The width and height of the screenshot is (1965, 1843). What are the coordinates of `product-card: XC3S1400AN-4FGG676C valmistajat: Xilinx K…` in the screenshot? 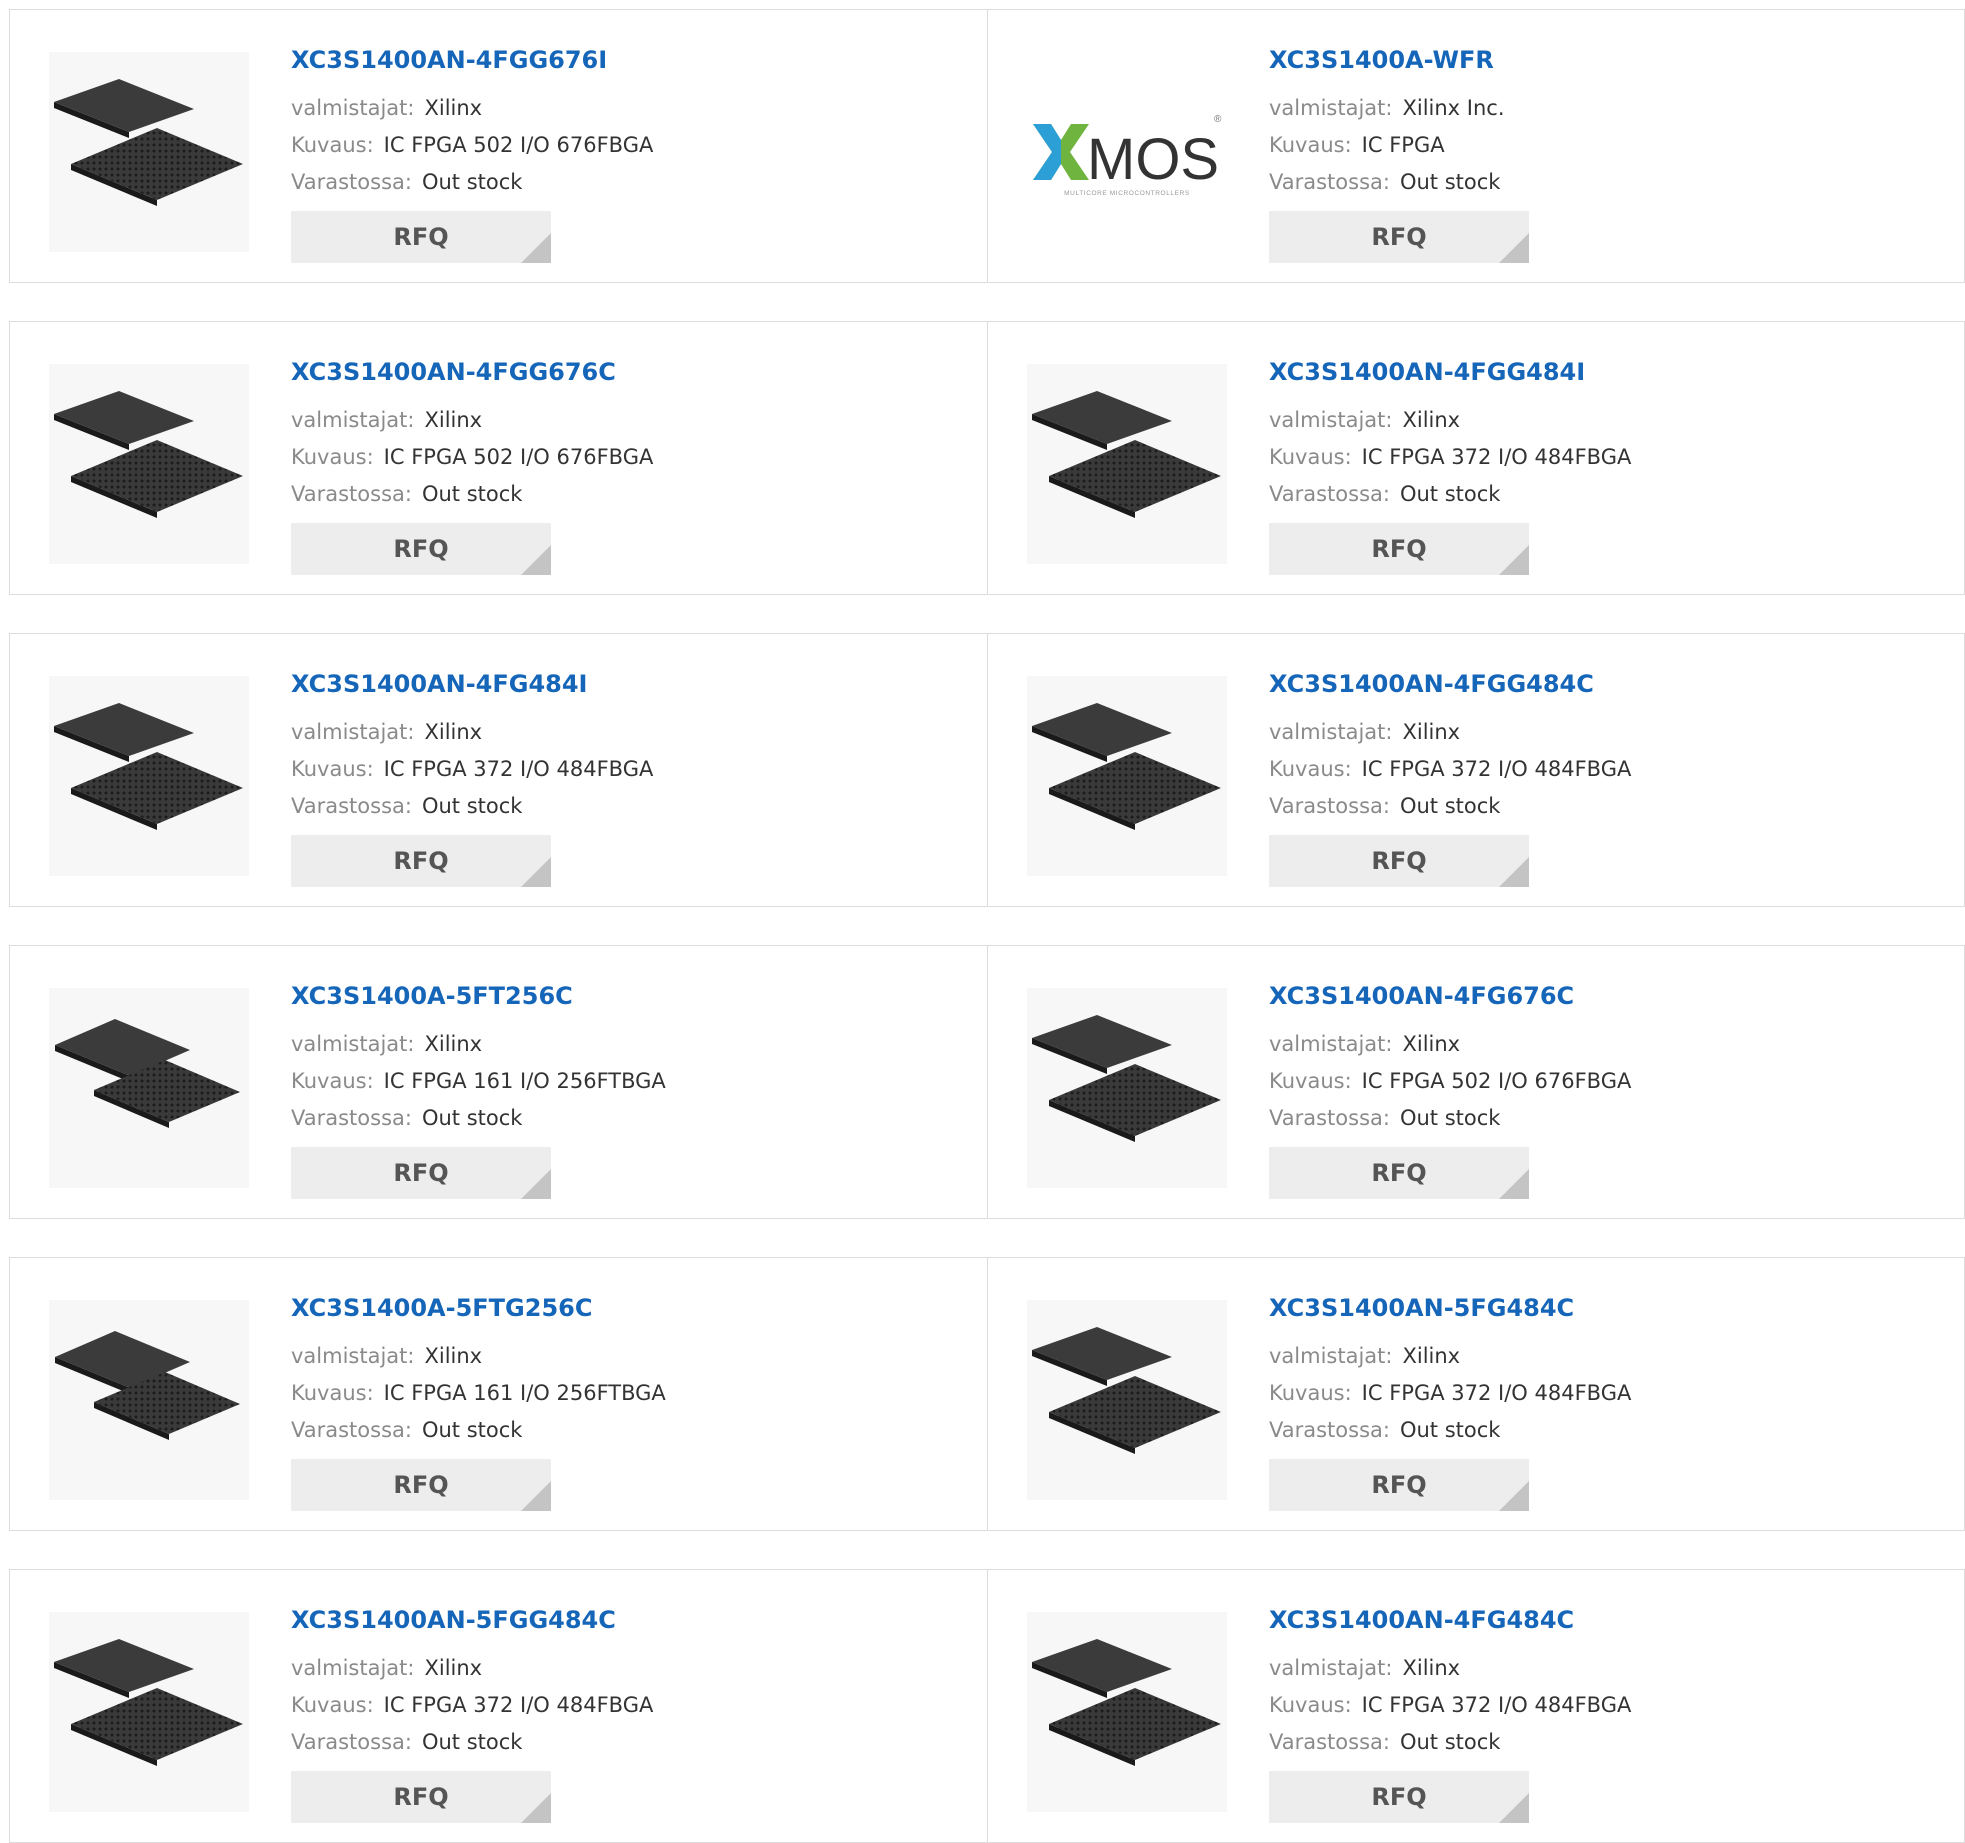 It's located at (498, 458).